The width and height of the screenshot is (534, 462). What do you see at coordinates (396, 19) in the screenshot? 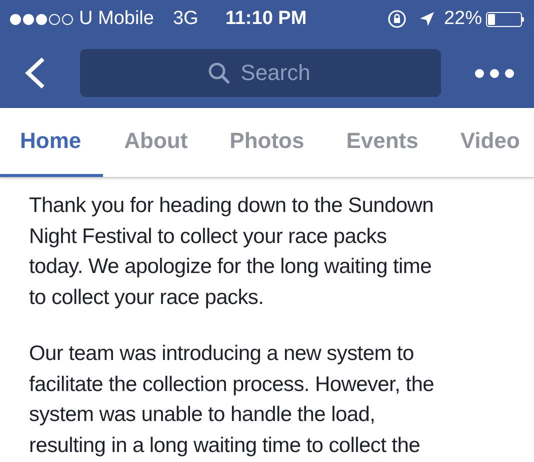
I see `rotation-lock-icon` at bounding box center [396, 19].